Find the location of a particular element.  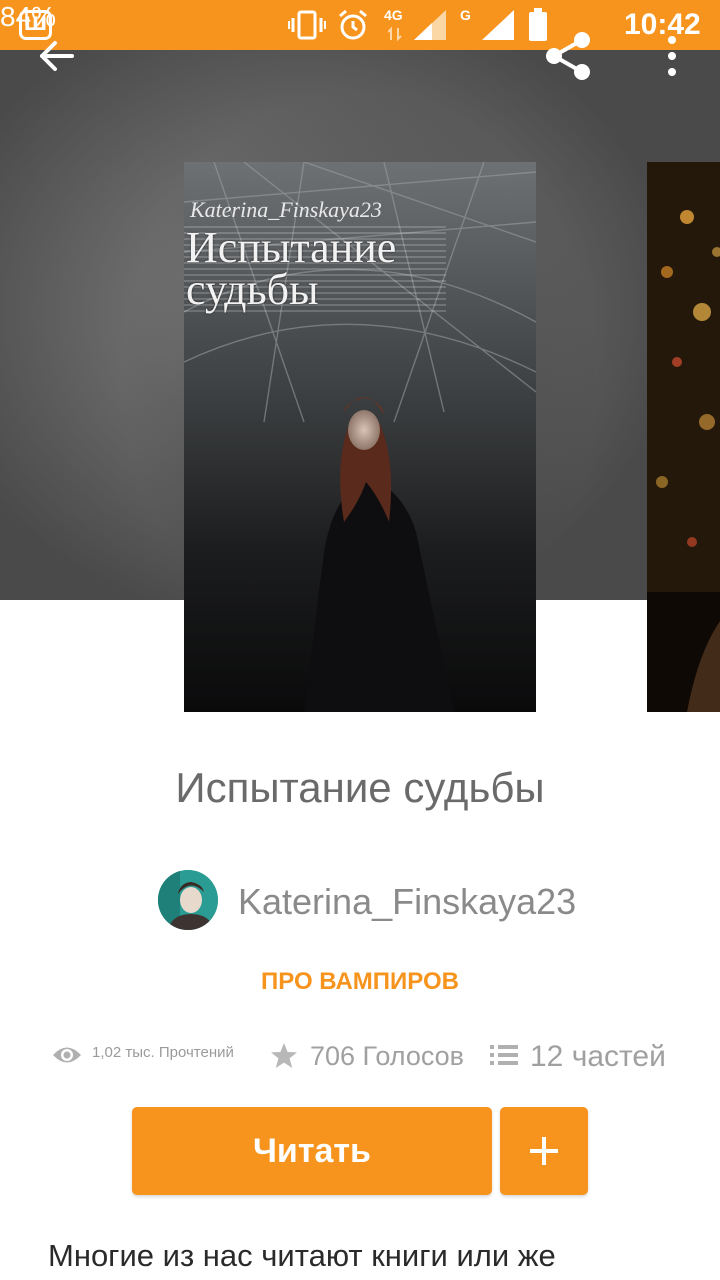

cover-author-text: Katerina_Finskaya23 is located at coordinates (286, 209).